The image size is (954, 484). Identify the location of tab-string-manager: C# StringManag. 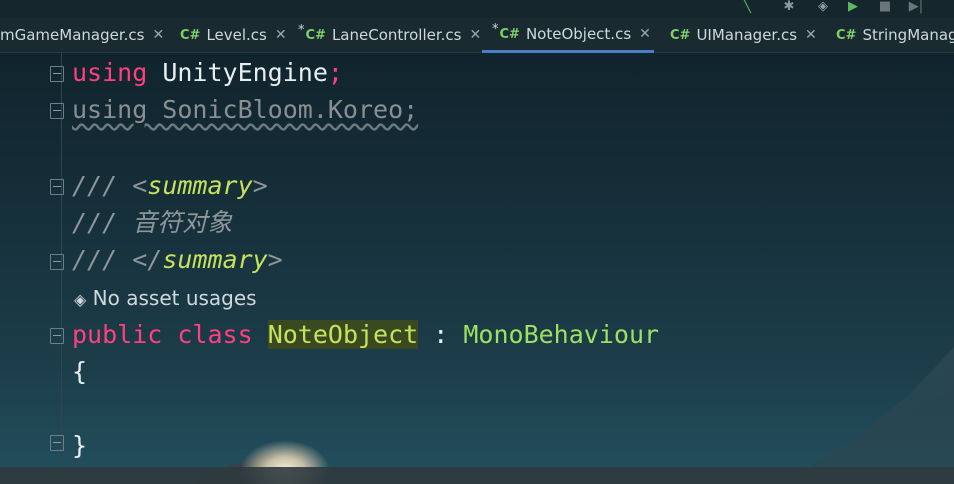
(895, 35).